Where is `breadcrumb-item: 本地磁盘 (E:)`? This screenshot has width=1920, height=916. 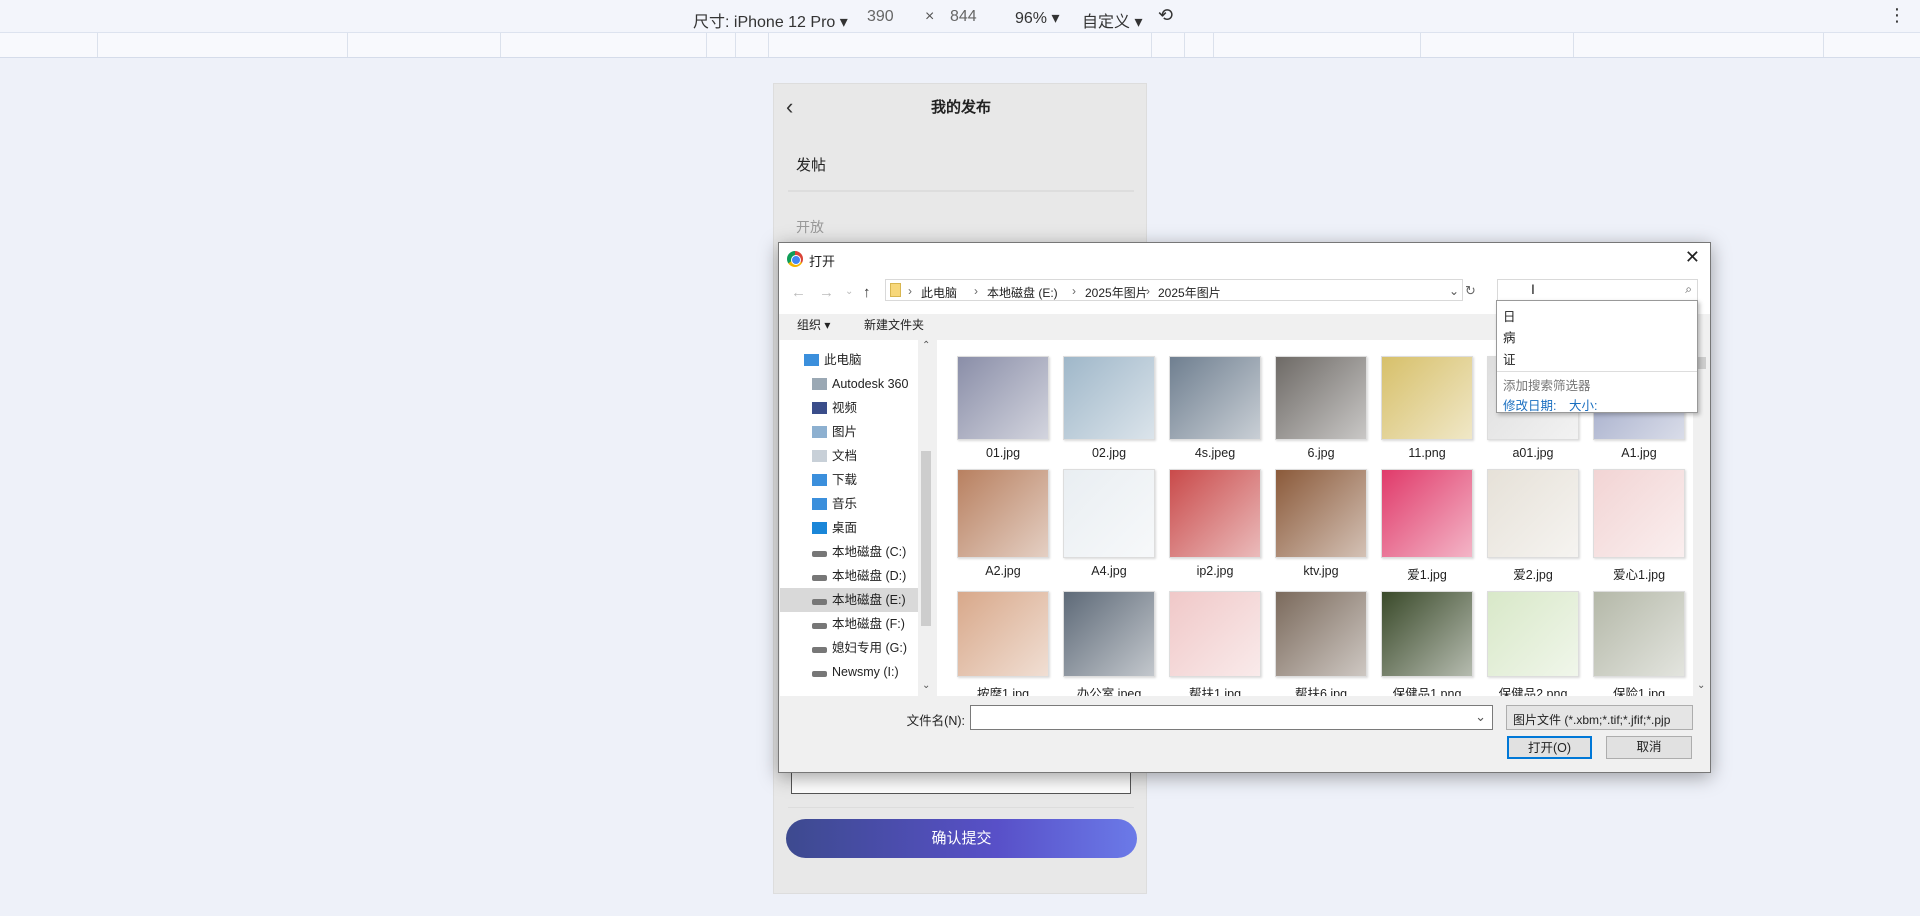
breadcrumb-item: 本地磁盘 (E:) is located at coordinates (1022, 292).